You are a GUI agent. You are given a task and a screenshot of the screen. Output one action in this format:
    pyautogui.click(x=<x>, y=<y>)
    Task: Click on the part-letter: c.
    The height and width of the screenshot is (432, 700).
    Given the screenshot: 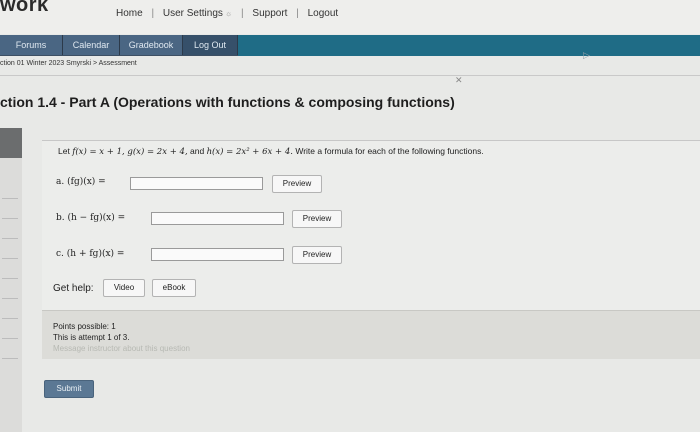 What is the action you would take?
    pyautogui.click(x=60, y=254)
    